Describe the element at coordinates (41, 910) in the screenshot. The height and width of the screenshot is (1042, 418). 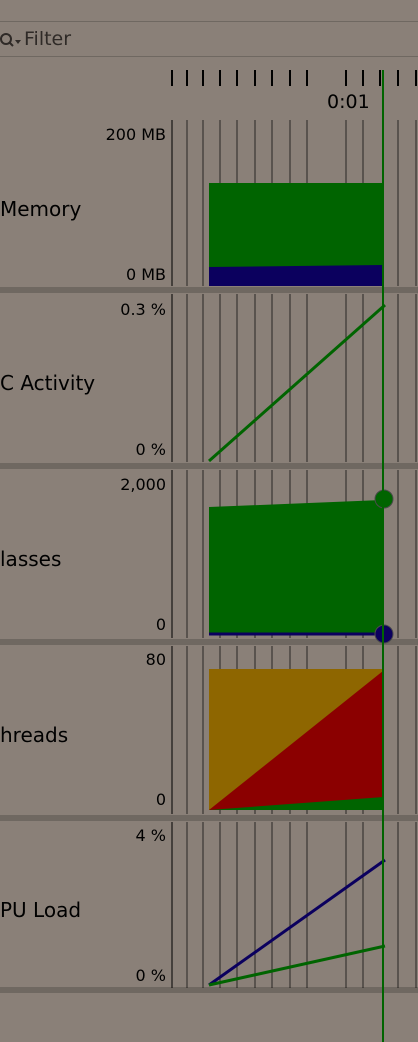
I see `cpu-load-title: PU Load` at that location.